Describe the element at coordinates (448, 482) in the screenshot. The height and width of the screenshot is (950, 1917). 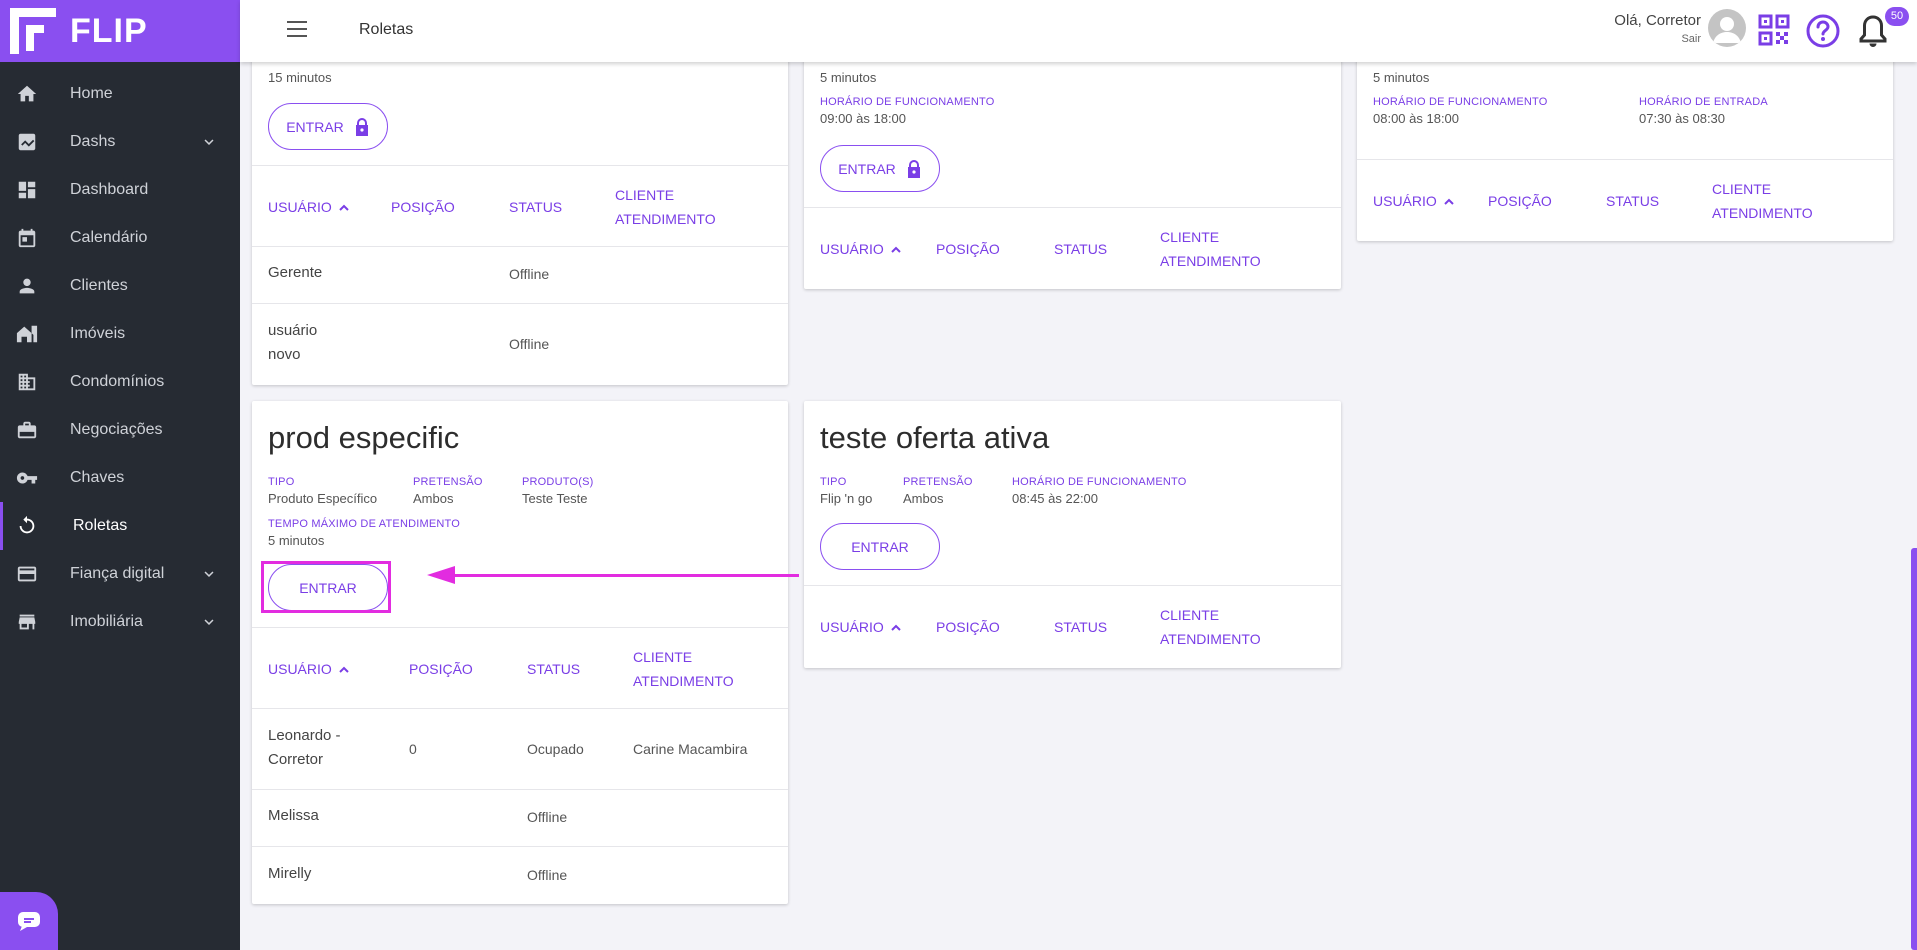
I see `intent-label: PRETENSÃO` at that location.